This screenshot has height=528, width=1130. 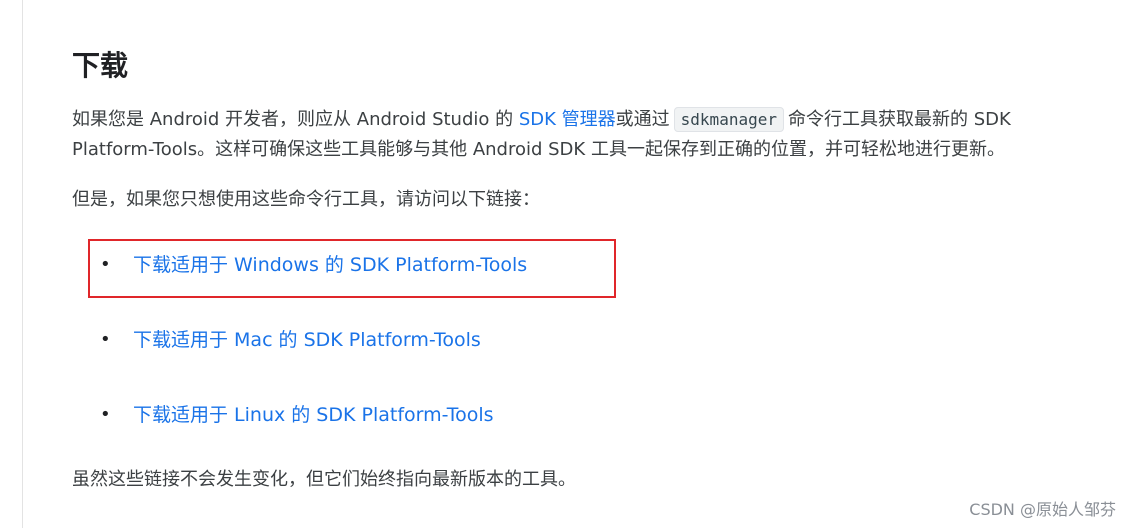 I want to click on highlight-annotation-box, so click(x=352, y=268).